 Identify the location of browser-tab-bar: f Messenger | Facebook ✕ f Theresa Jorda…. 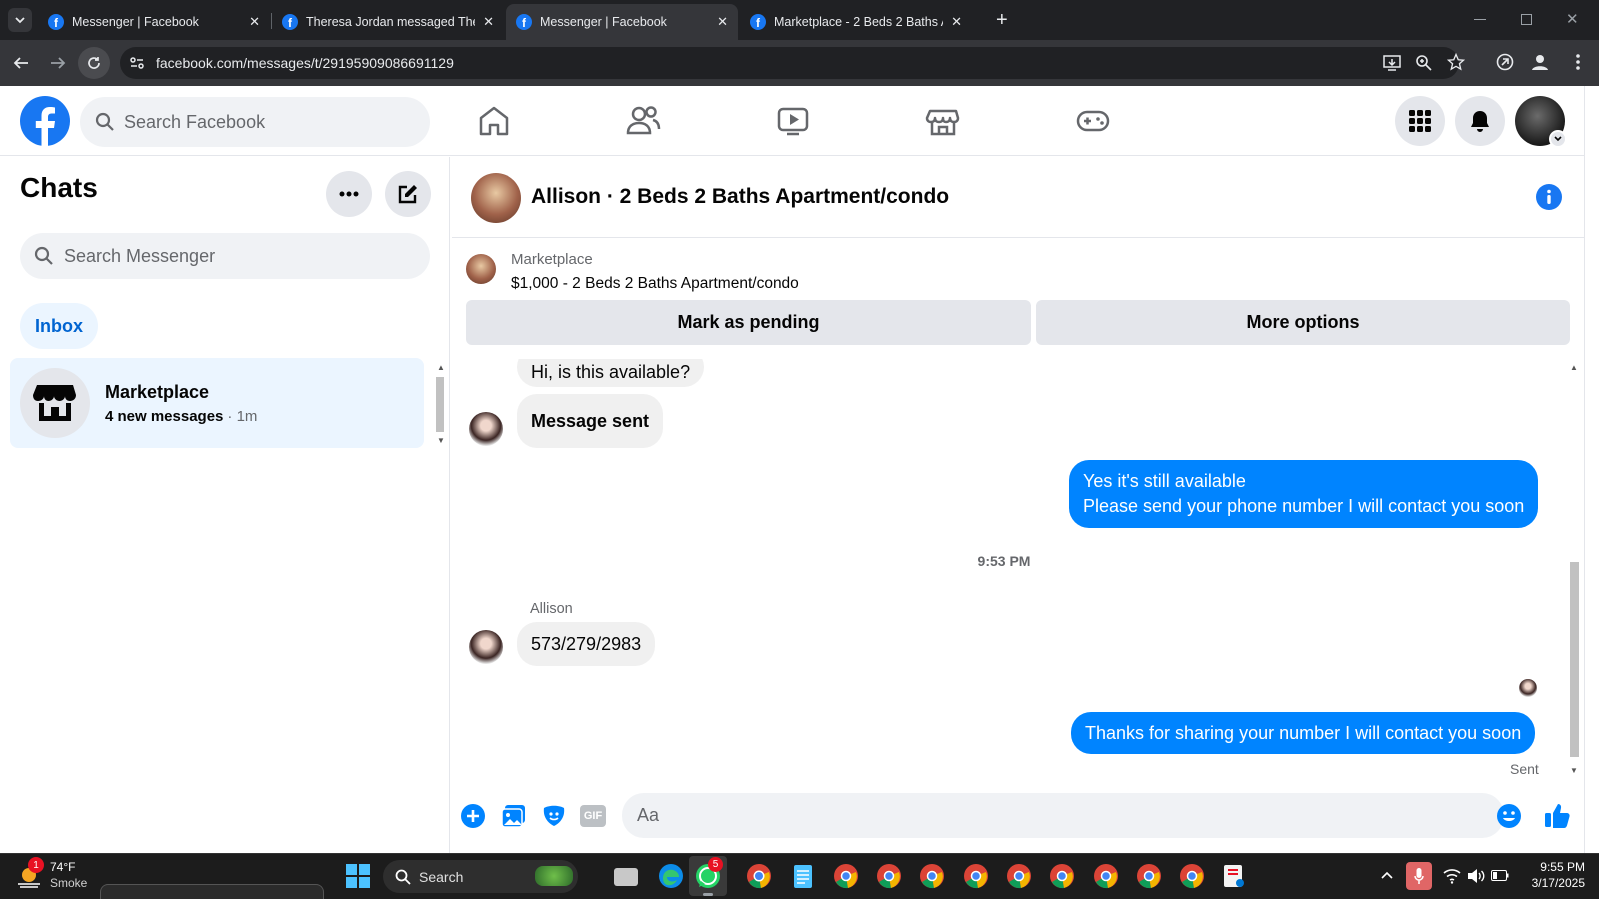
(799, 20).